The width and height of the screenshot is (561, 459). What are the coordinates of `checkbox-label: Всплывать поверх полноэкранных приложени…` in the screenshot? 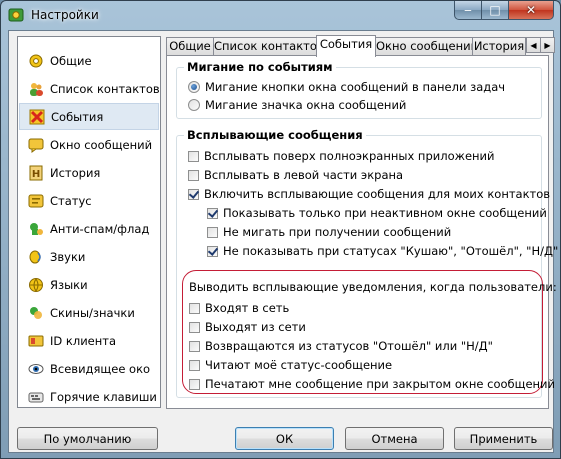 It's located at (349, 156).